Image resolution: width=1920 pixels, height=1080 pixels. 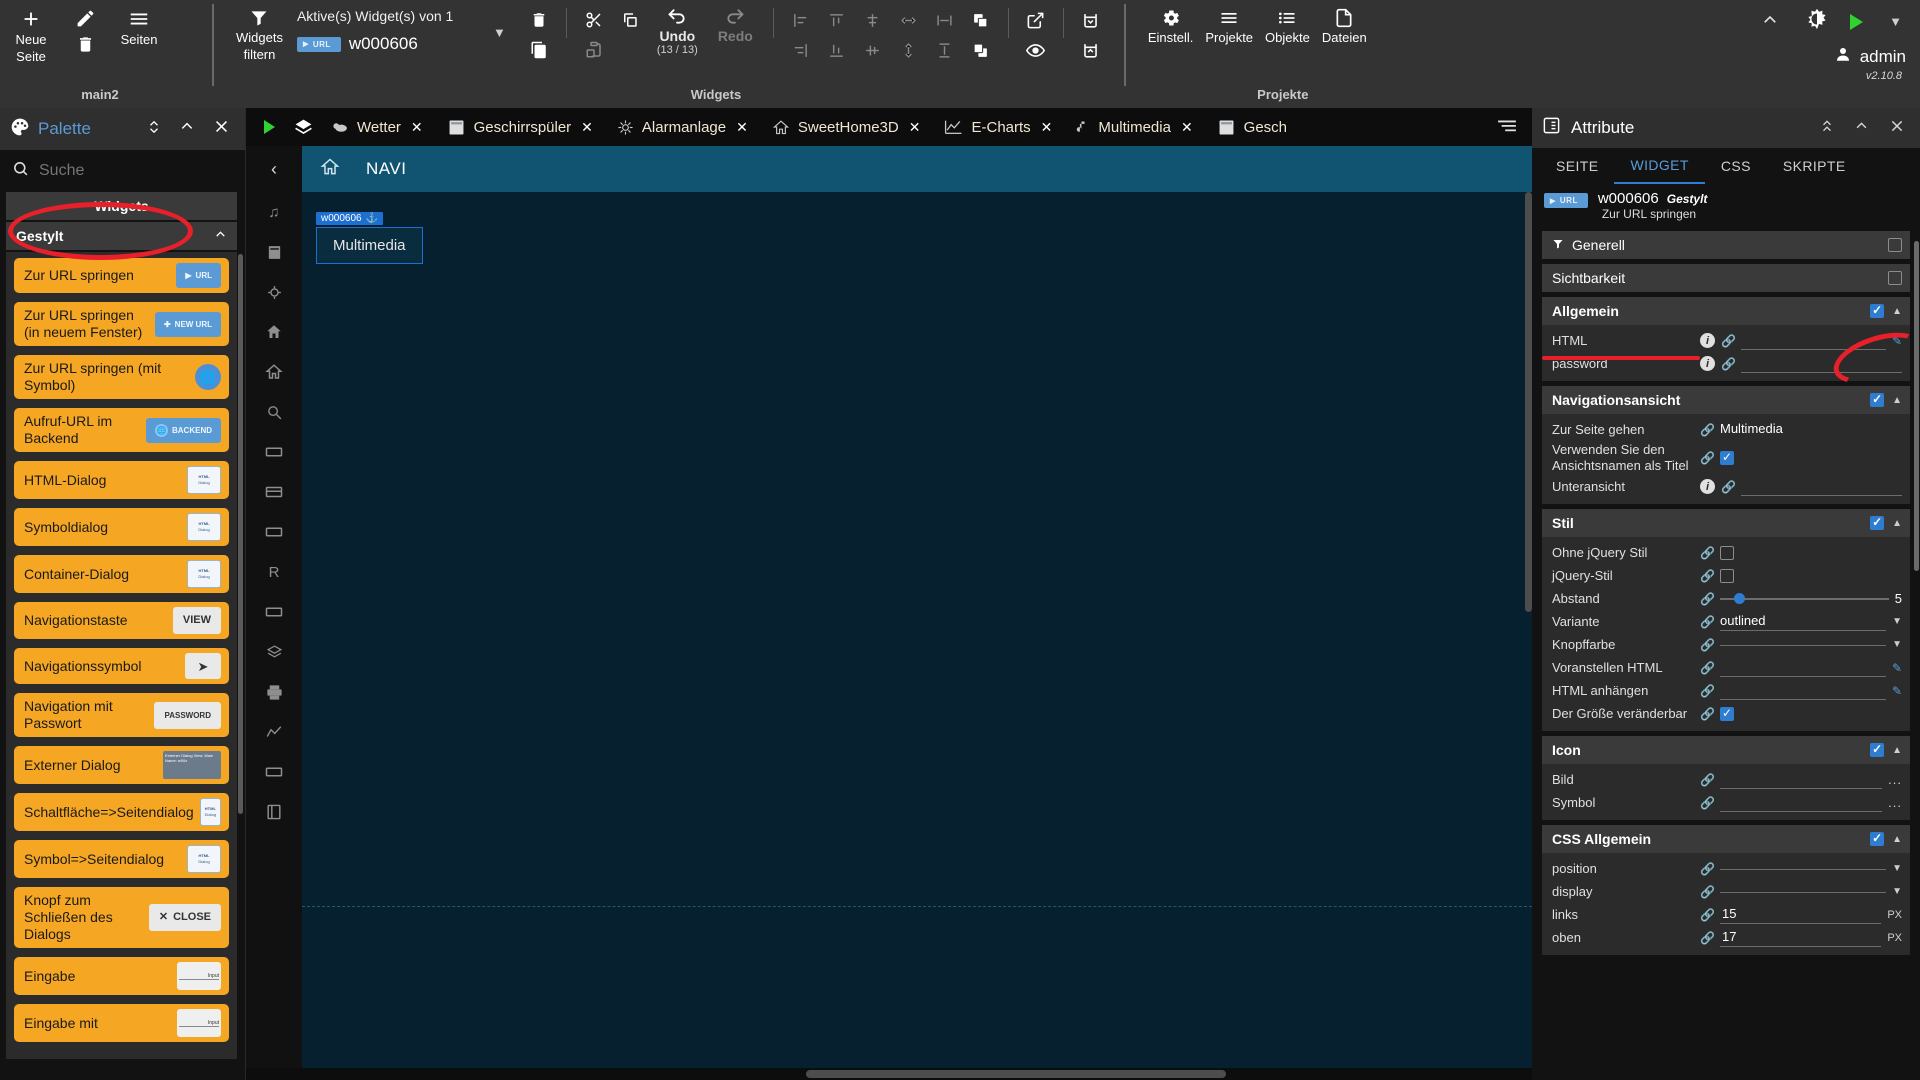 What do you see at coordinates (1091, 50) in the screenshot?
I see `export-button` at bounding box center [1091, 50].